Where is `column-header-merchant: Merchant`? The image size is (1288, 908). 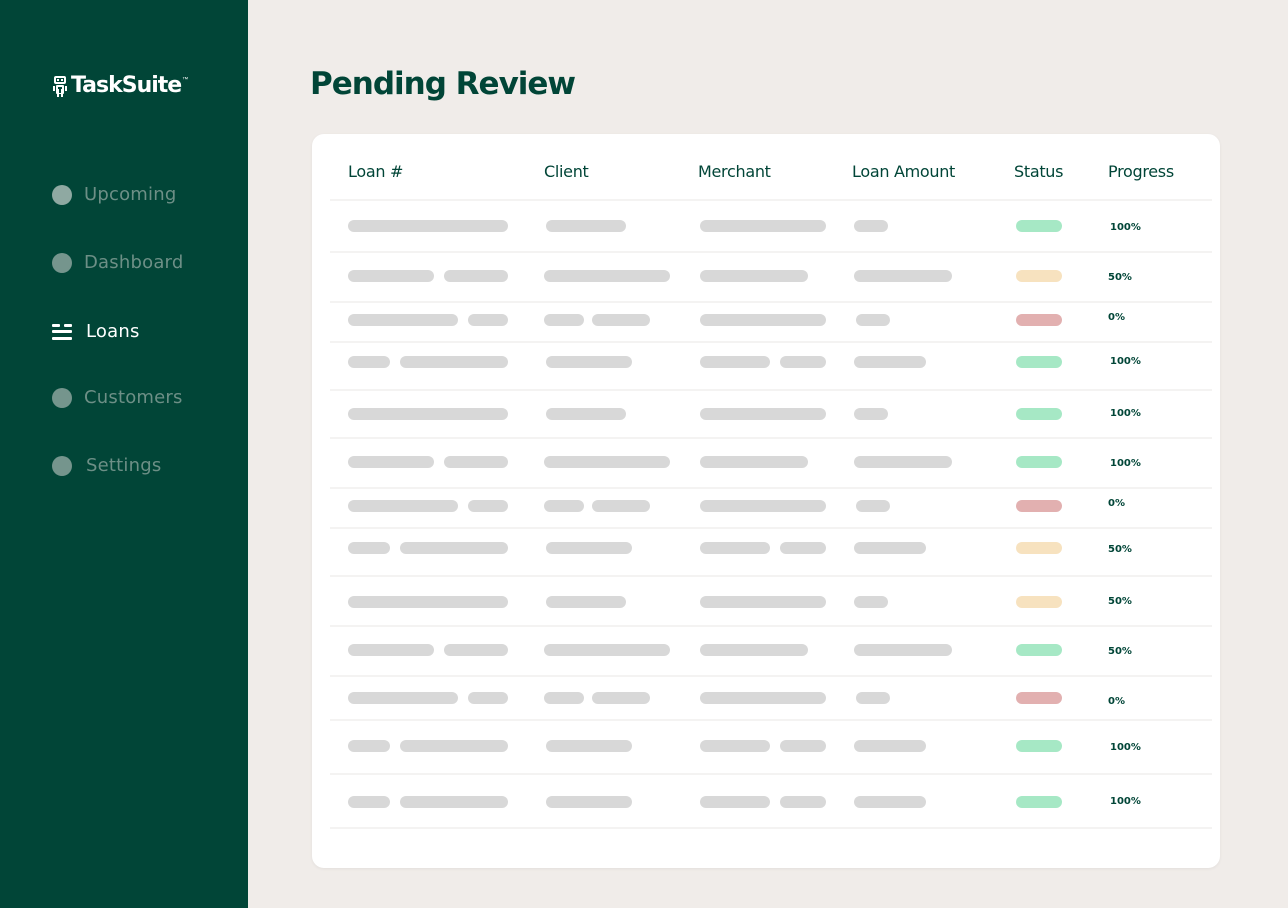 column-header-merchant: Merchant is located at coordinates (734, 171).